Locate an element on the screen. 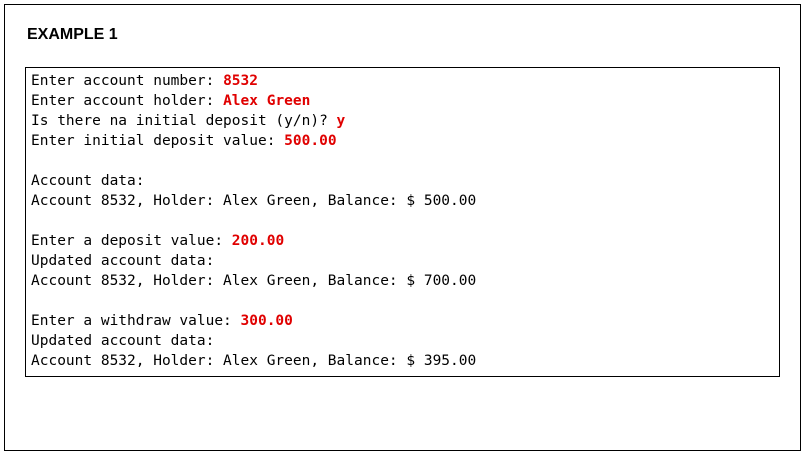  console-prompt: Enter a withdraw value: is located at coordinates (136, 321).